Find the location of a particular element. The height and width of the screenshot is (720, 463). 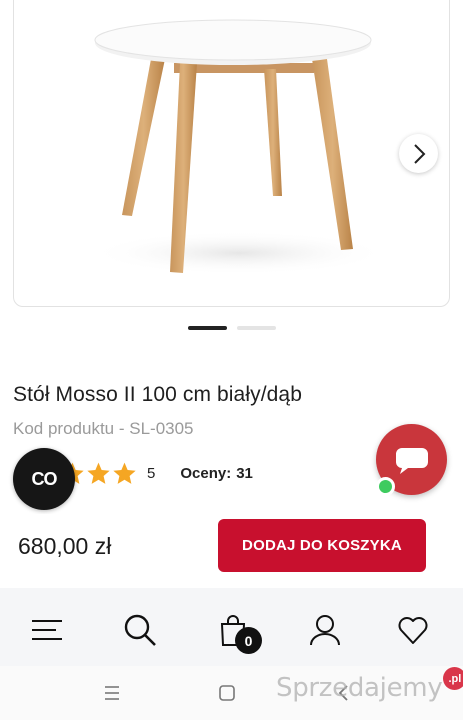

rating-row: 5 Oceny: 31 is located at coordinates (156, 473).